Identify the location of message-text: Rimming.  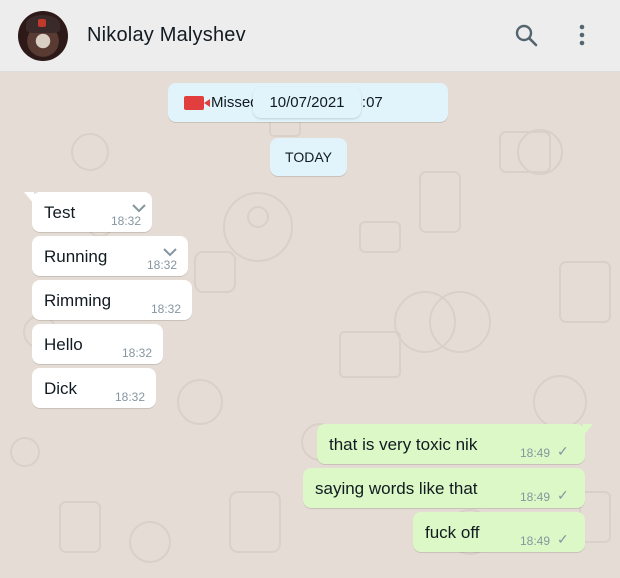
(78, 300).